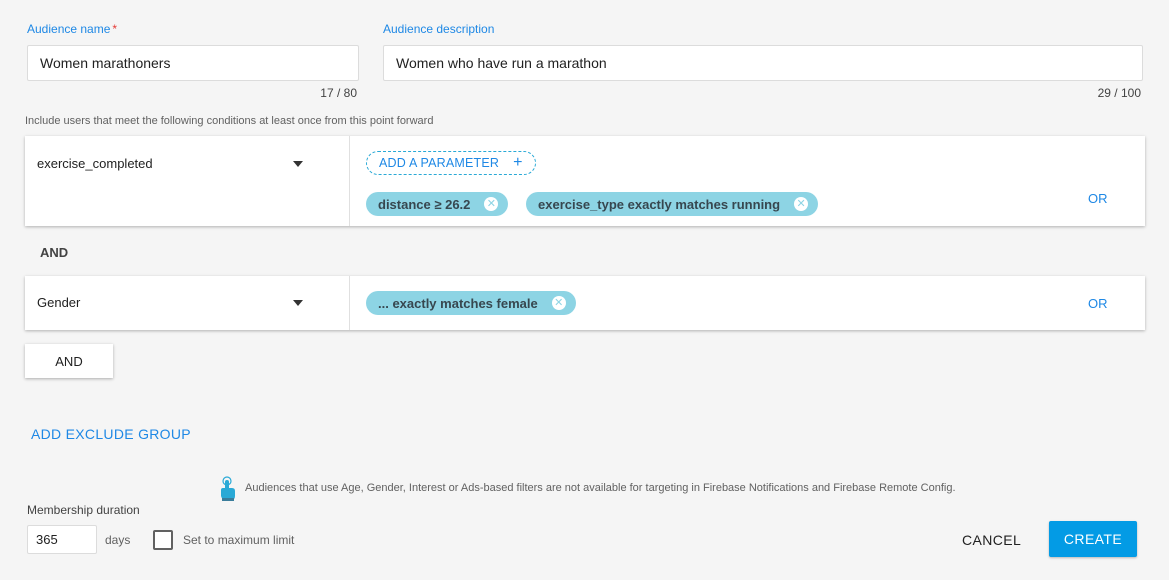 The height and width of the screenshot is (580, 1169). I want to click on gender-dropdown: Gender, so click(187, 303).